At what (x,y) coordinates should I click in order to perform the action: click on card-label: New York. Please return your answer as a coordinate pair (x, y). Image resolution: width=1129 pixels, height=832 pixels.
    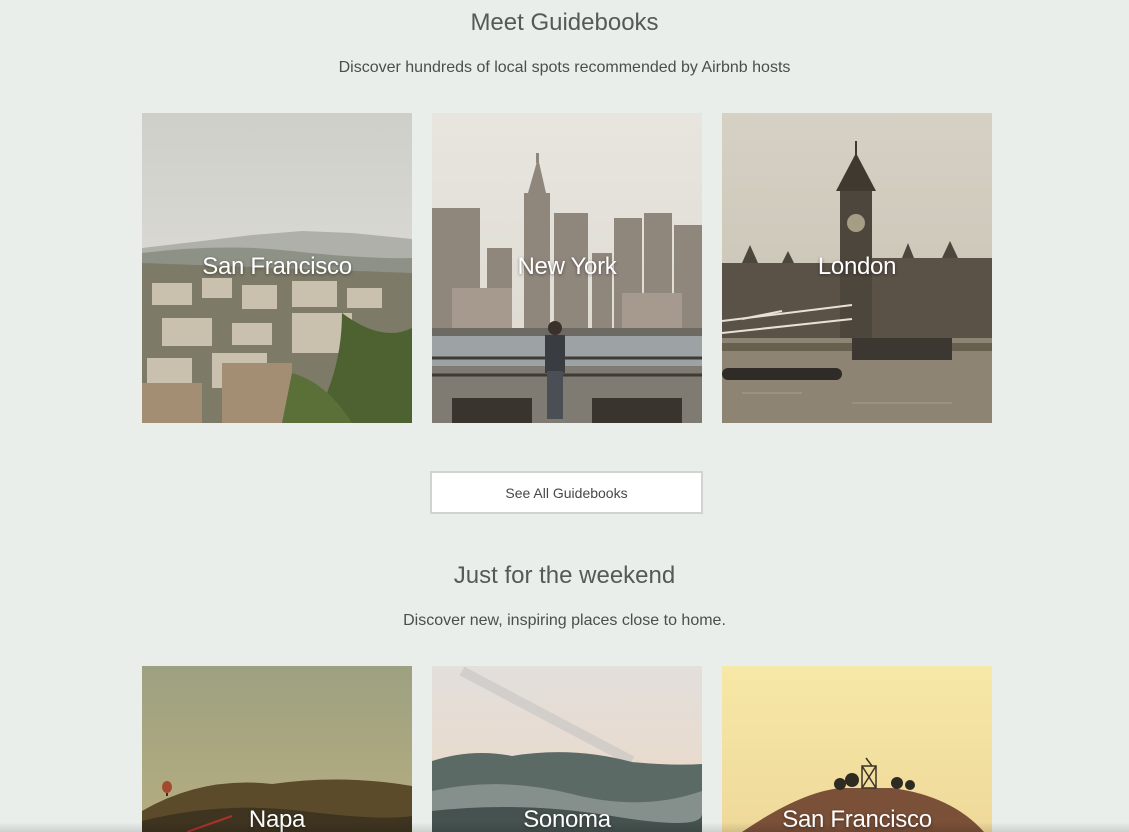
    Looking at the image, I should click on (567, 266).